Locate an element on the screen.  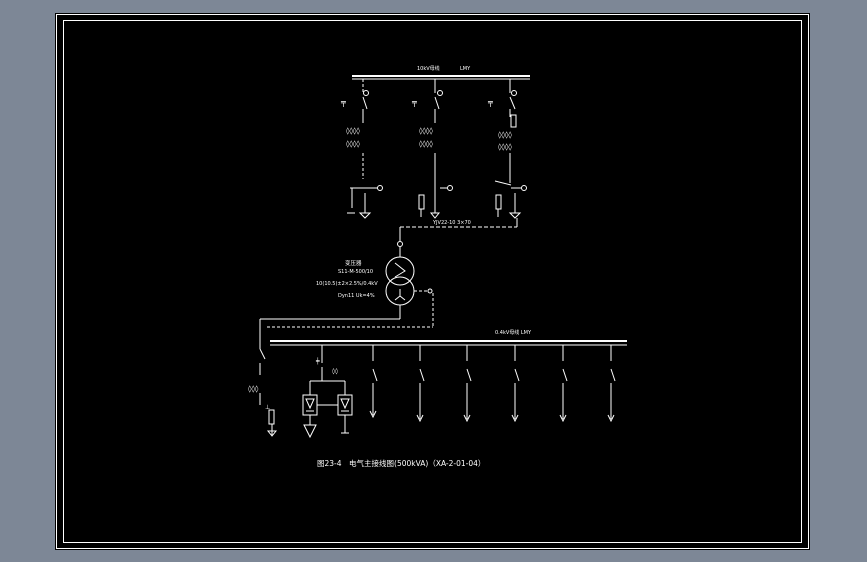
capacitor-panel: ╪ ◊◊ is located at coordinates (327, 392).